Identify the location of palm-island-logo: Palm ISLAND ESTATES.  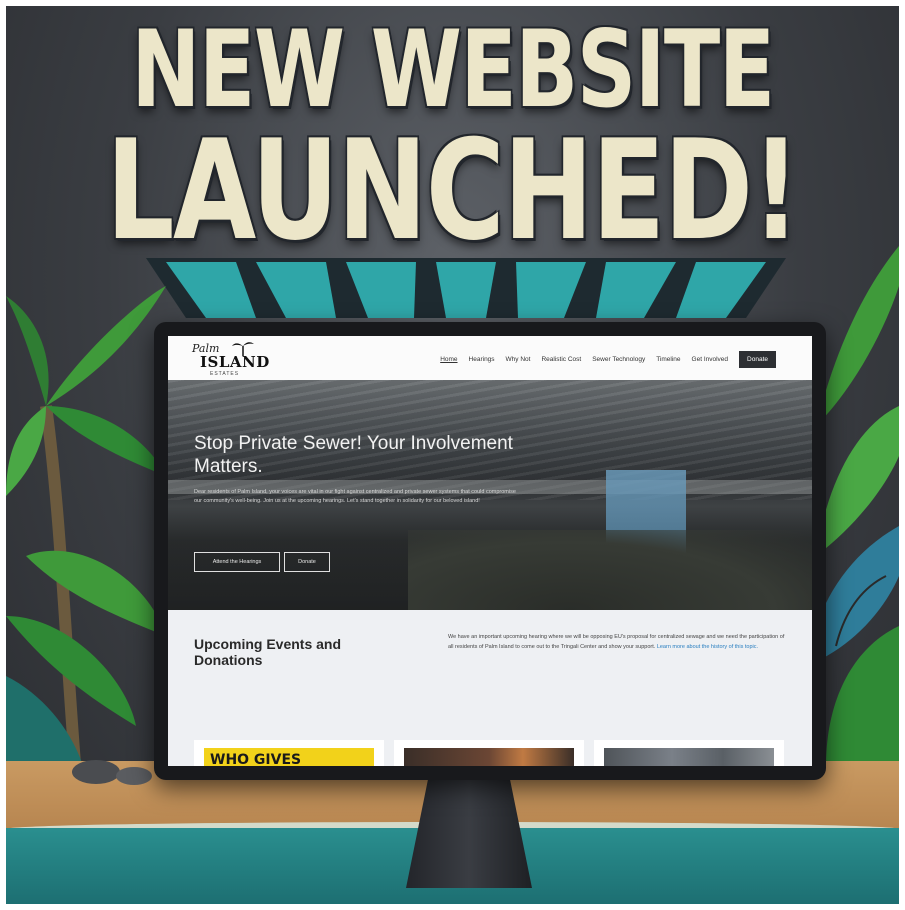
(230, 358).